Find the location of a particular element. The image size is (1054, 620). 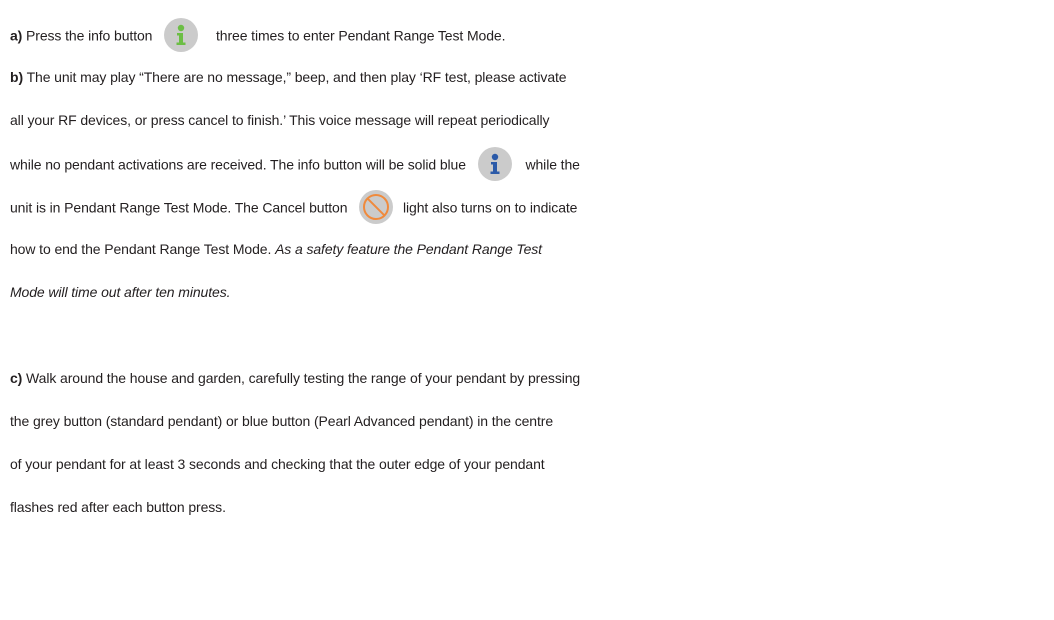

step-c-line-4: flashes red after each button press. is located at coordinates (529, 507).